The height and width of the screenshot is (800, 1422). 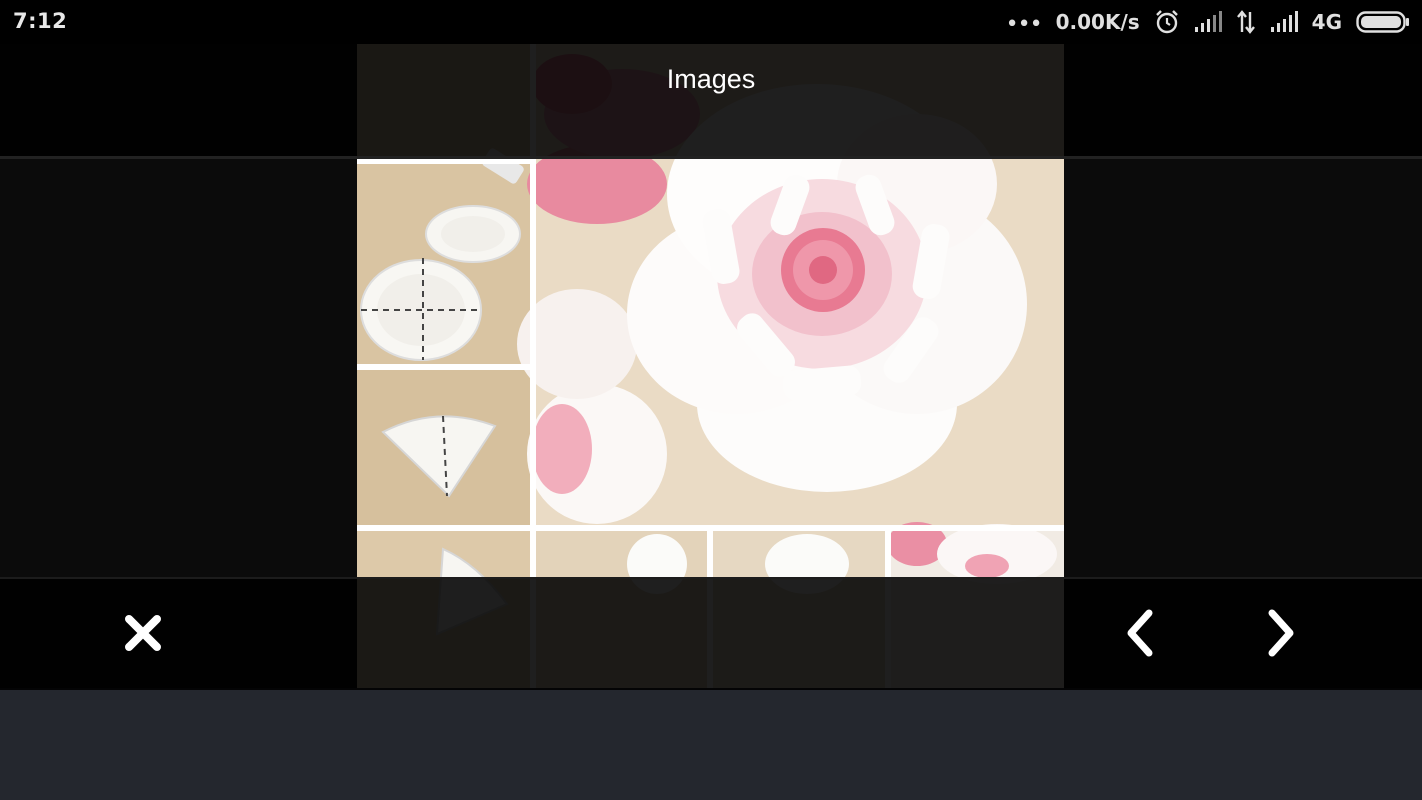 I want to click on alarm-icon, so click(x=1167, y=22).